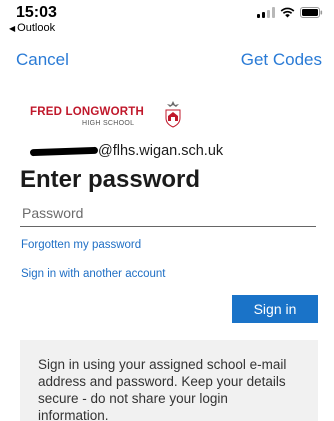 The height and width of the screenshot is (421, 334). Describe the element at coordinates (110, 179) in the screenshot. I see `page-title: Enter password` at that location.